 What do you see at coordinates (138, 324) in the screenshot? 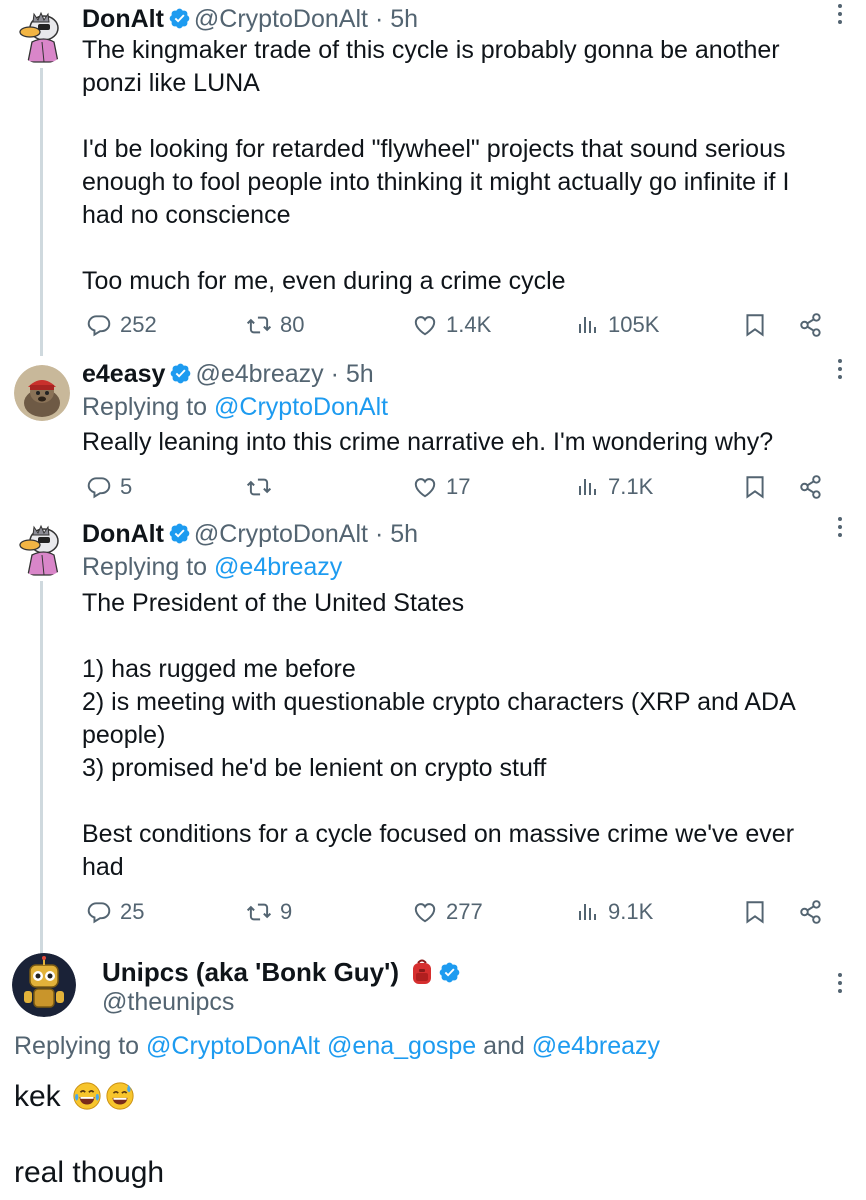
I see `reply-count: 252` at bounding box center [138, 324].